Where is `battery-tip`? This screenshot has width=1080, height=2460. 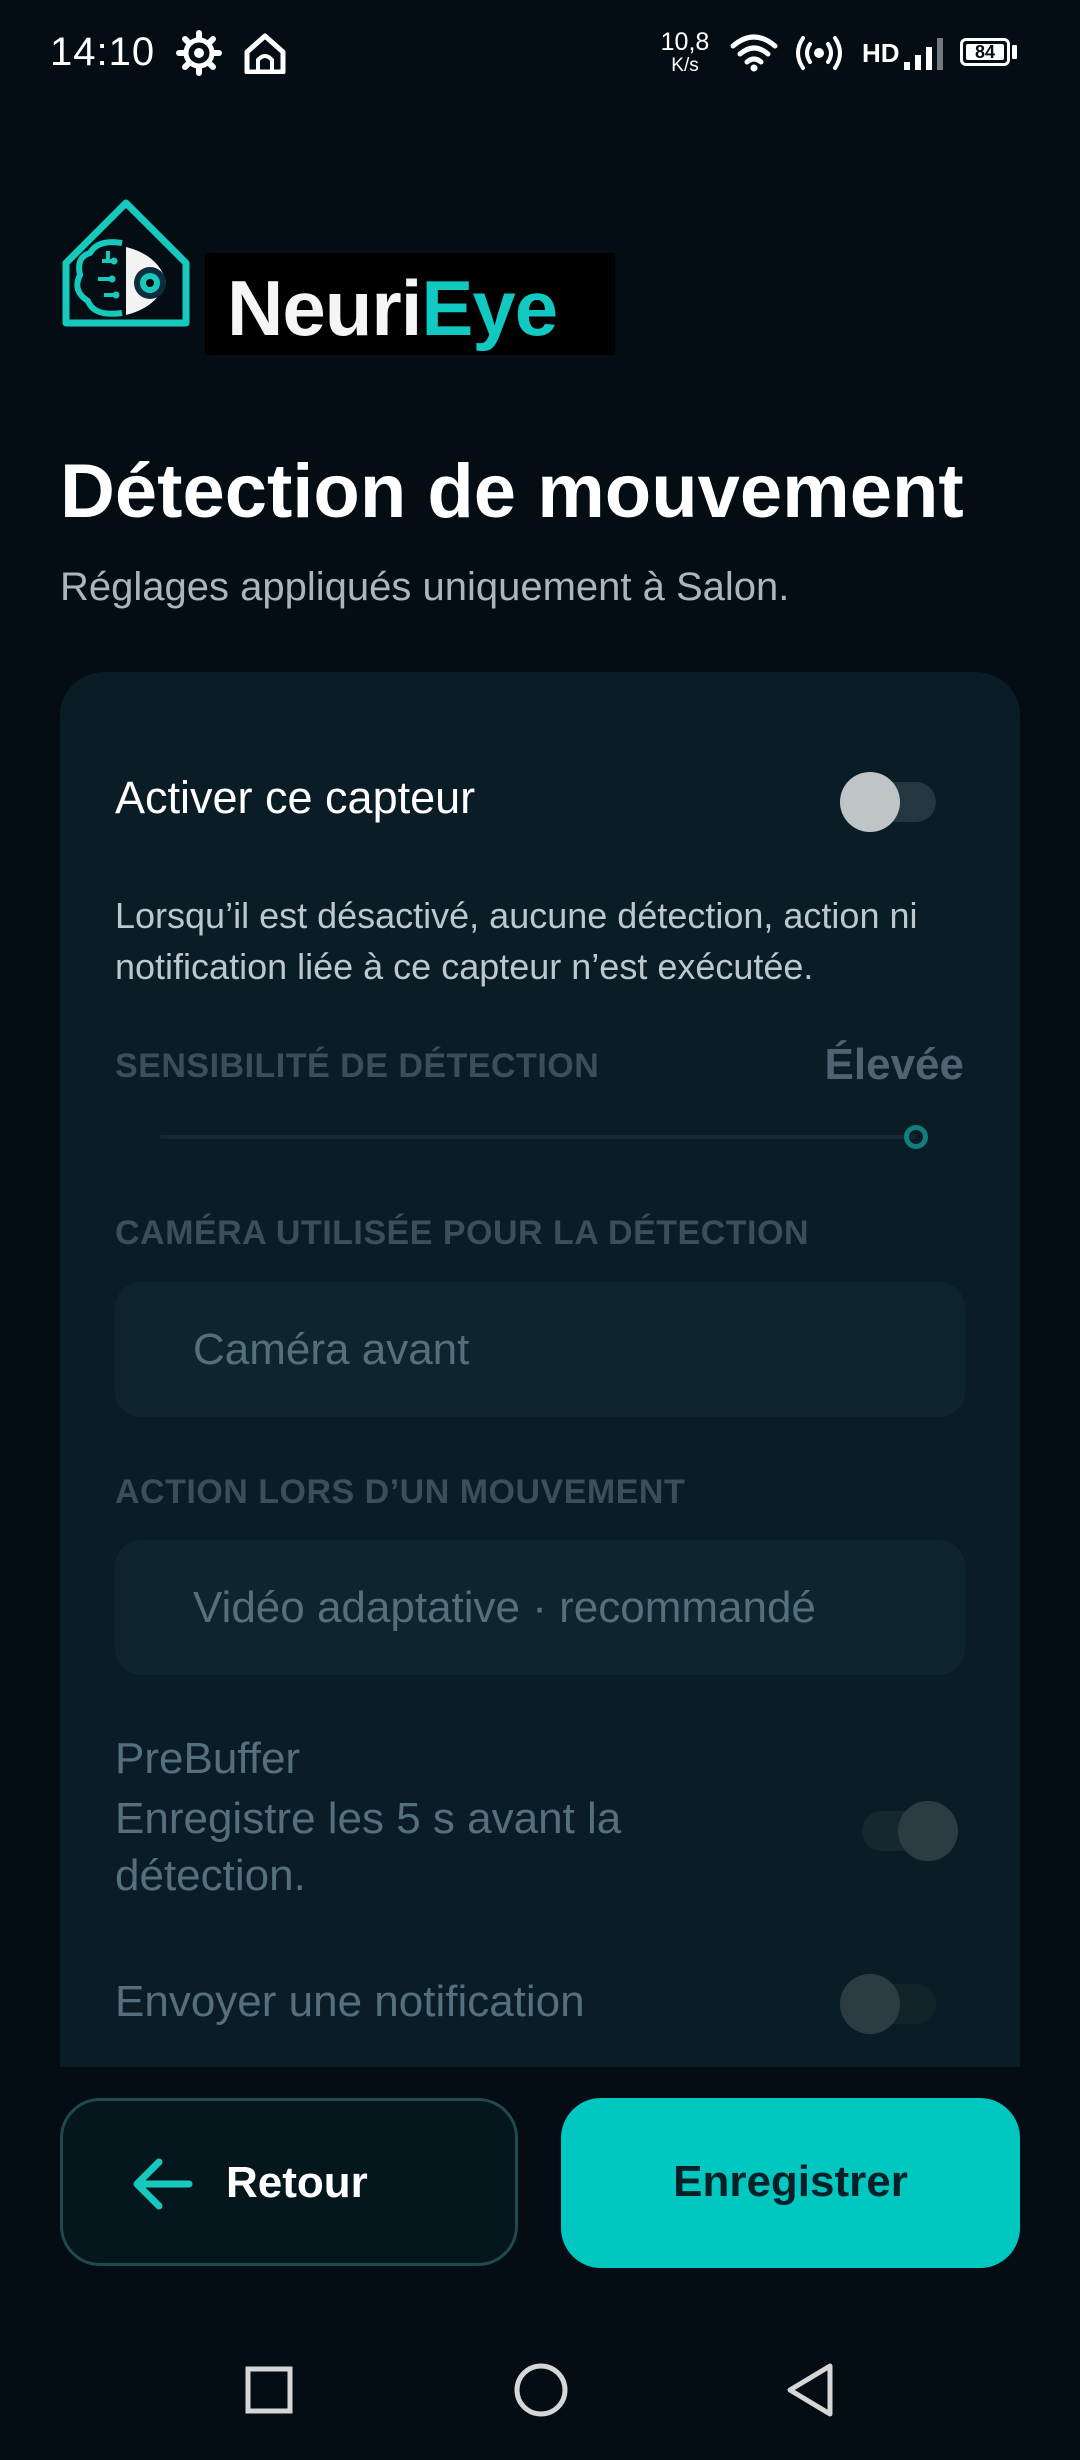
battery-tip is located at coordinates (1014, 52).